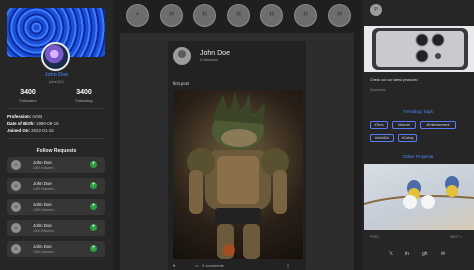 Image resolution: width=474 pixels, height=270 pixels. Describe the element at coordinates (404, 125) in the screenshot. I see `tag-chip: #Marvel` at that location.